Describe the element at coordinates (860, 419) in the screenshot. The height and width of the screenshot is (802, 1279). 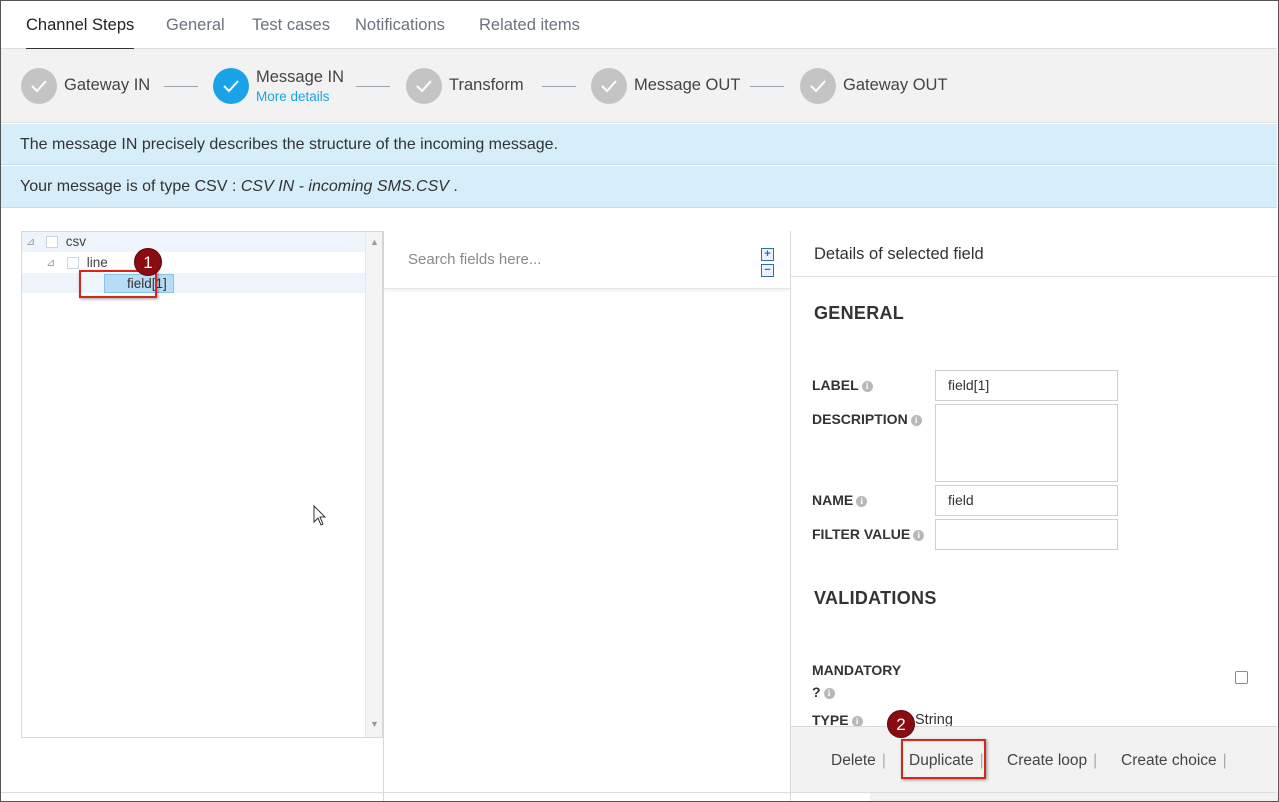
I see `label-text: DESCRIPTION` at that location.